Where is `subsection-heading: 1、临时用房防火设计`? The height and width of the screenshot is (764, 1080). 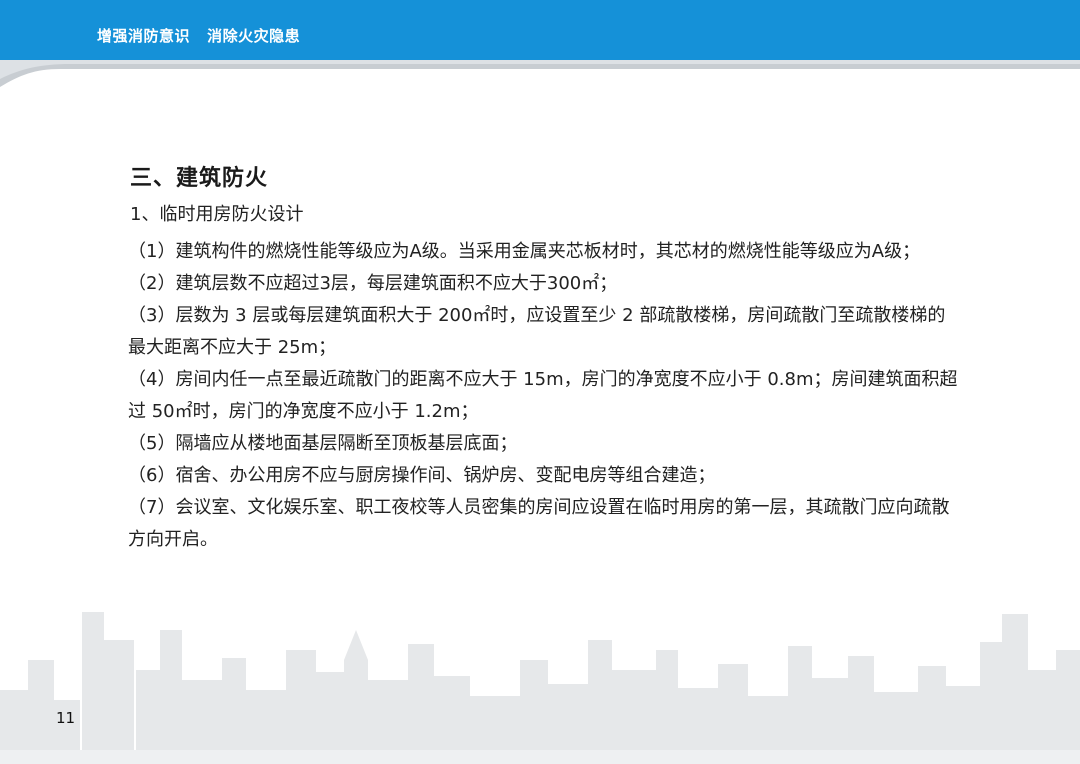
subsection-heading: 1、临时用房防火设计 is located at coordinates (217, 214).